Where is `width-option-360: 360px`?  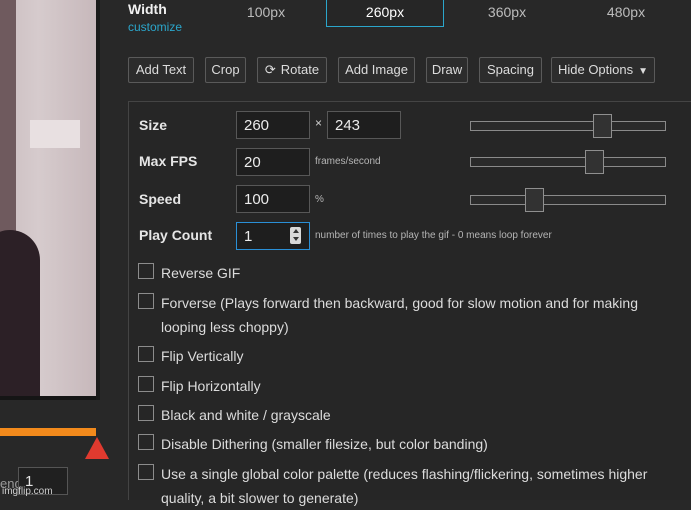 width-option-360: 360px is located at coordinates (507, 13).